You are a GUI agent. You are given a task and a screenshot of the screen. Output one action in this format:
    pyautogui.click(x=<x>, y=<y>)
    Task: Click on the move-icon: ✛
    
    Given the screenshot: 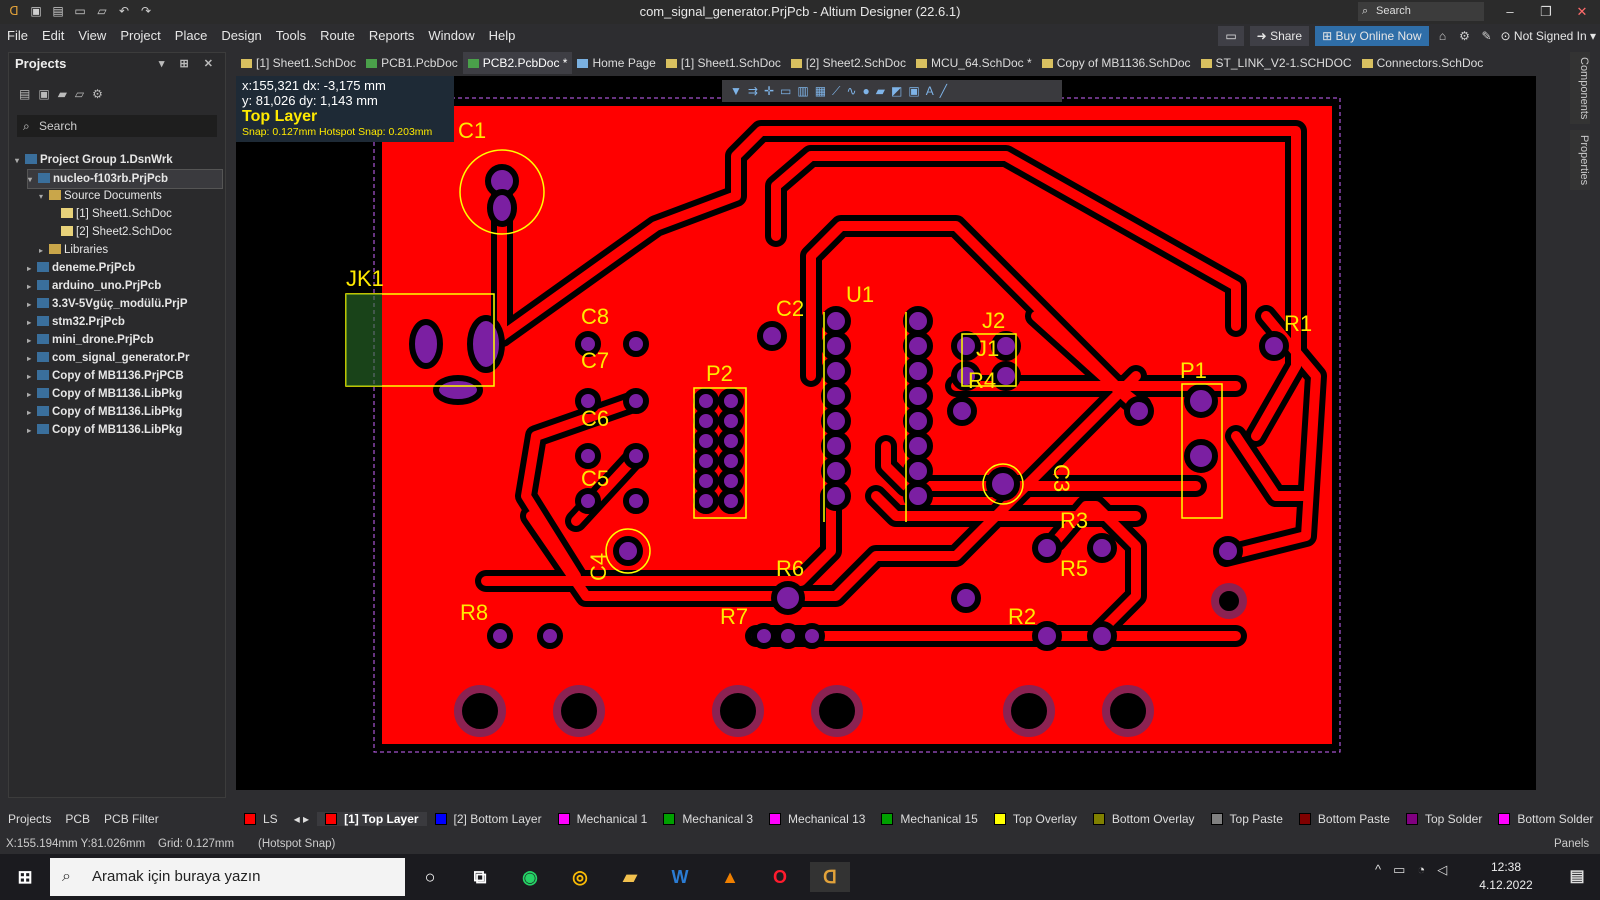 What is the action you would take?
    pyautogui.click(x=769, y=91)
    